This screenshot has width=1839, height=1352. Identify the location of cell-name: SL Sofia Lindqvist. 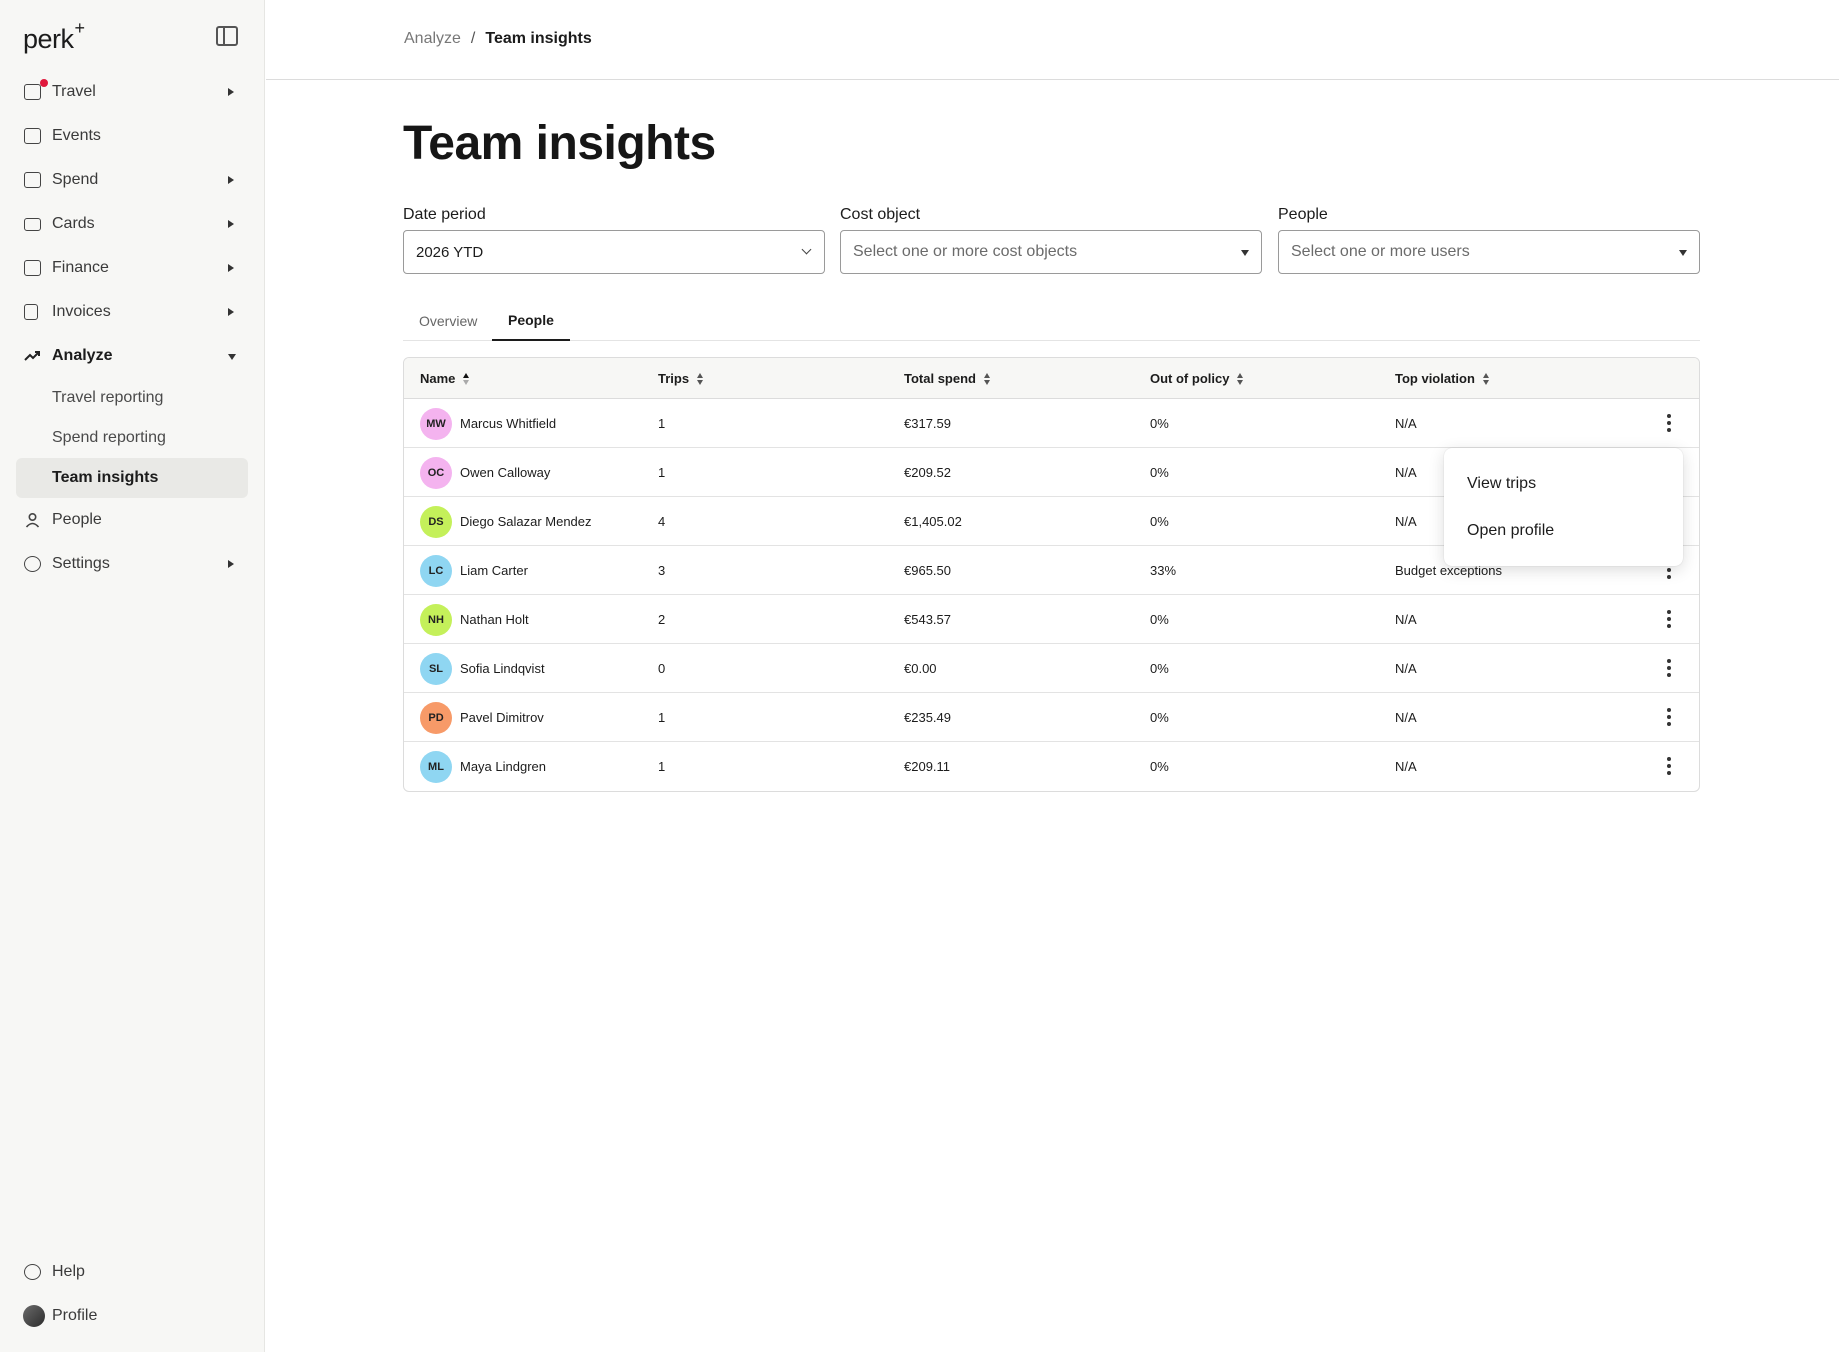
(482, 668).